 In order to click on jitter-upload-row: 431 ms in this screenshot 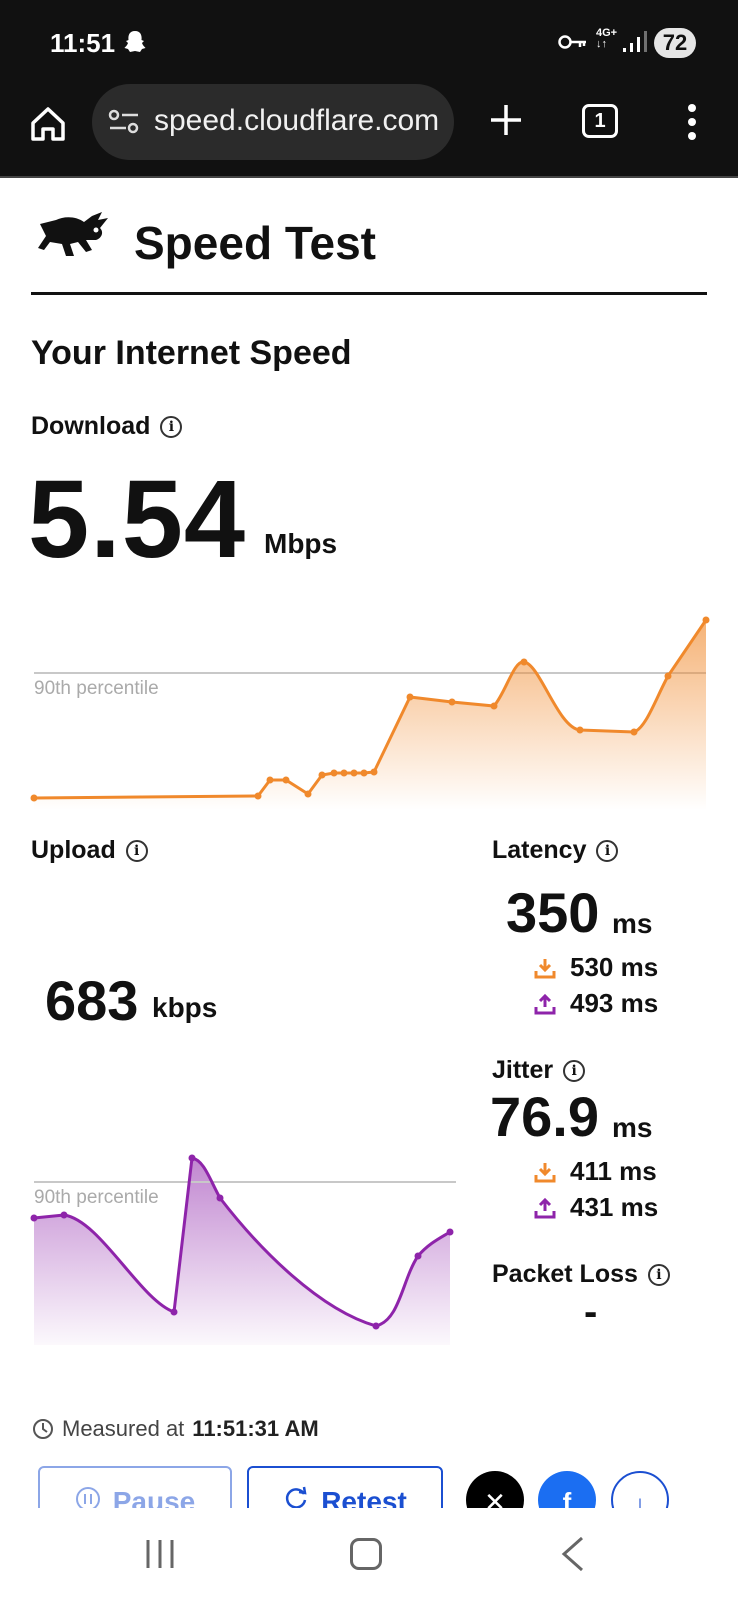, I will do `click(596, 1207)`.